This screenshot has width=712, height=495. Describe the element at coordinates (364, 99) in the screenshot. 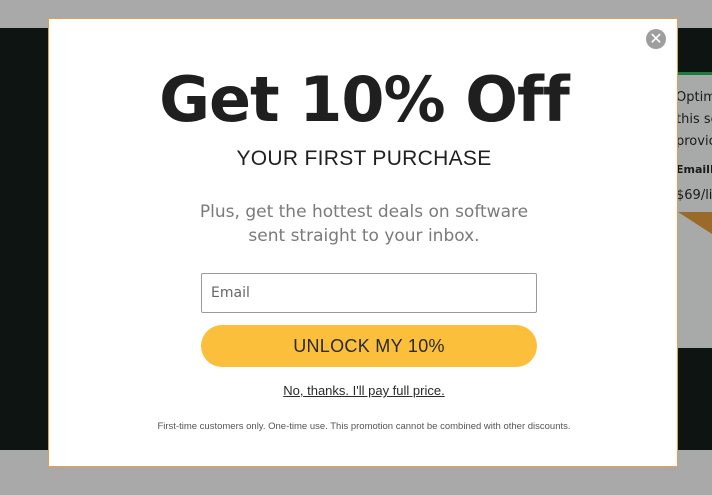

I see `popup-headline: Get 10% Off` at that location.